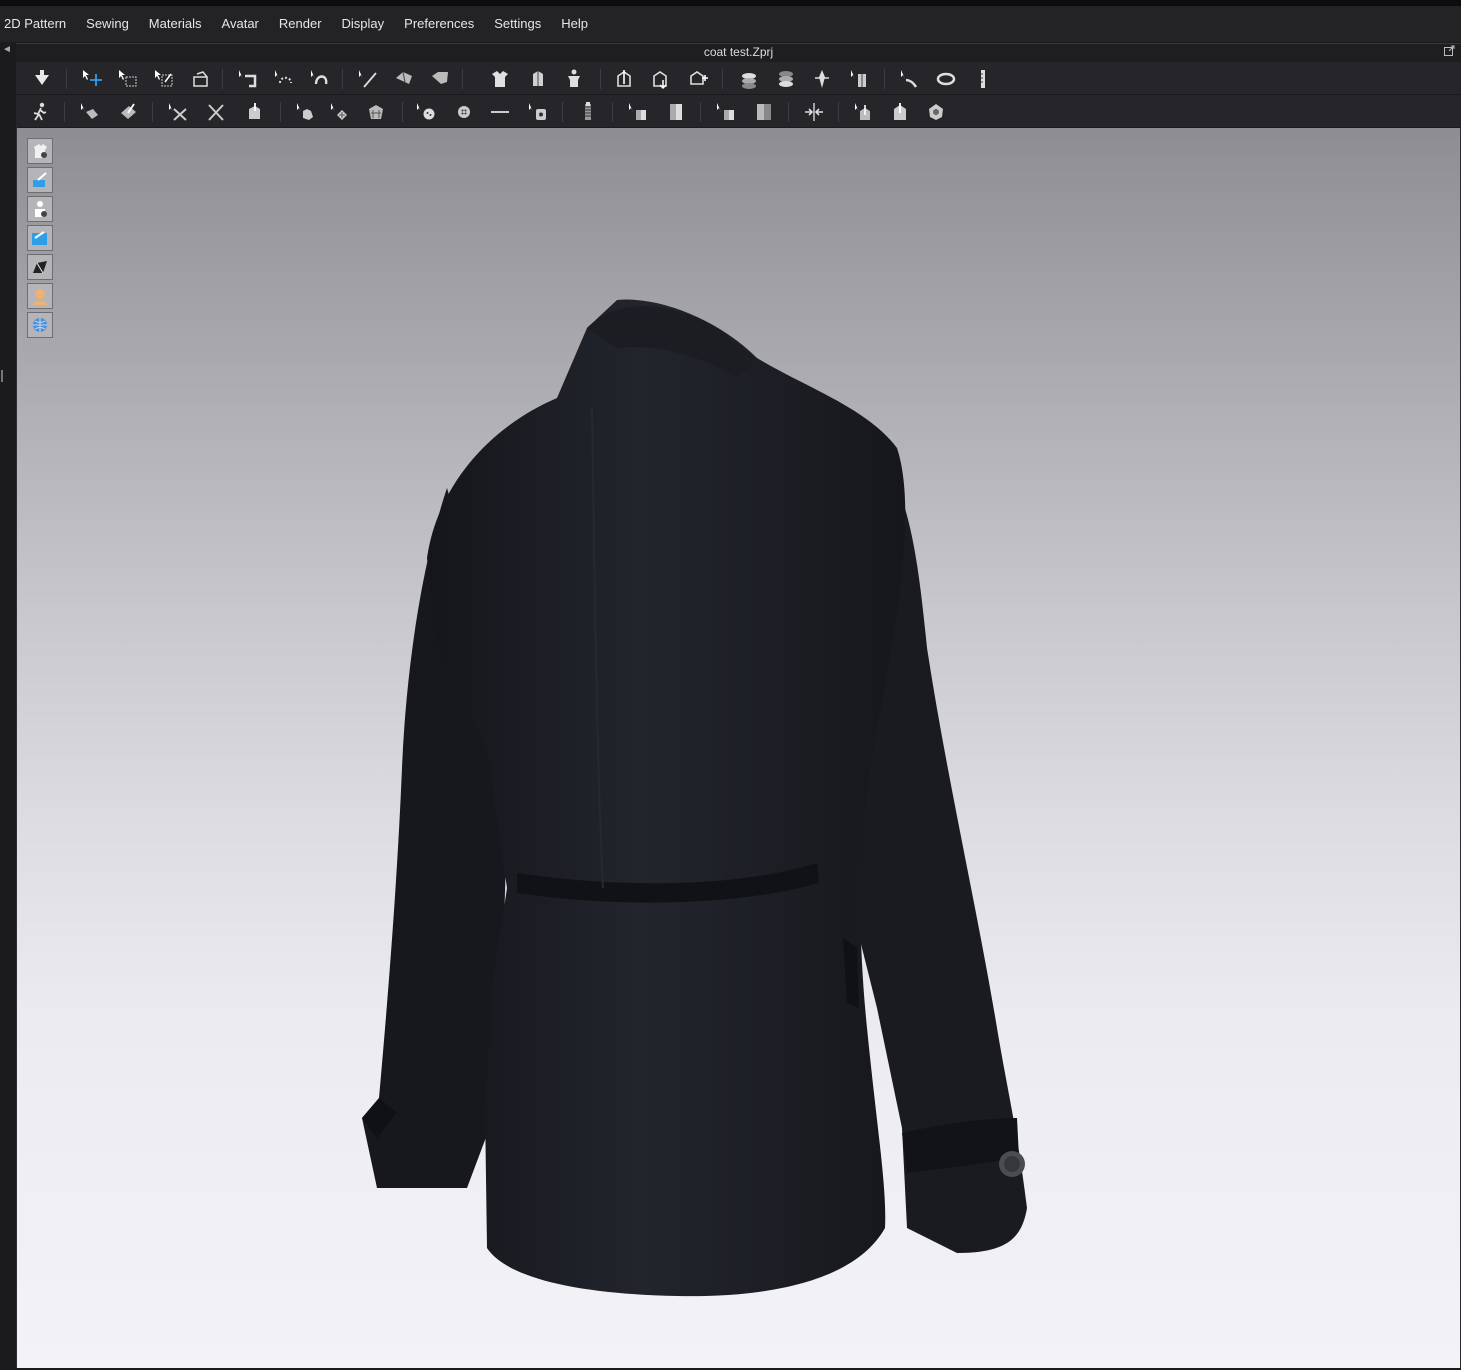  Describe the element at coordinates (368, 79) in the screenshot. I see `edit-sewing-icon` at that location.